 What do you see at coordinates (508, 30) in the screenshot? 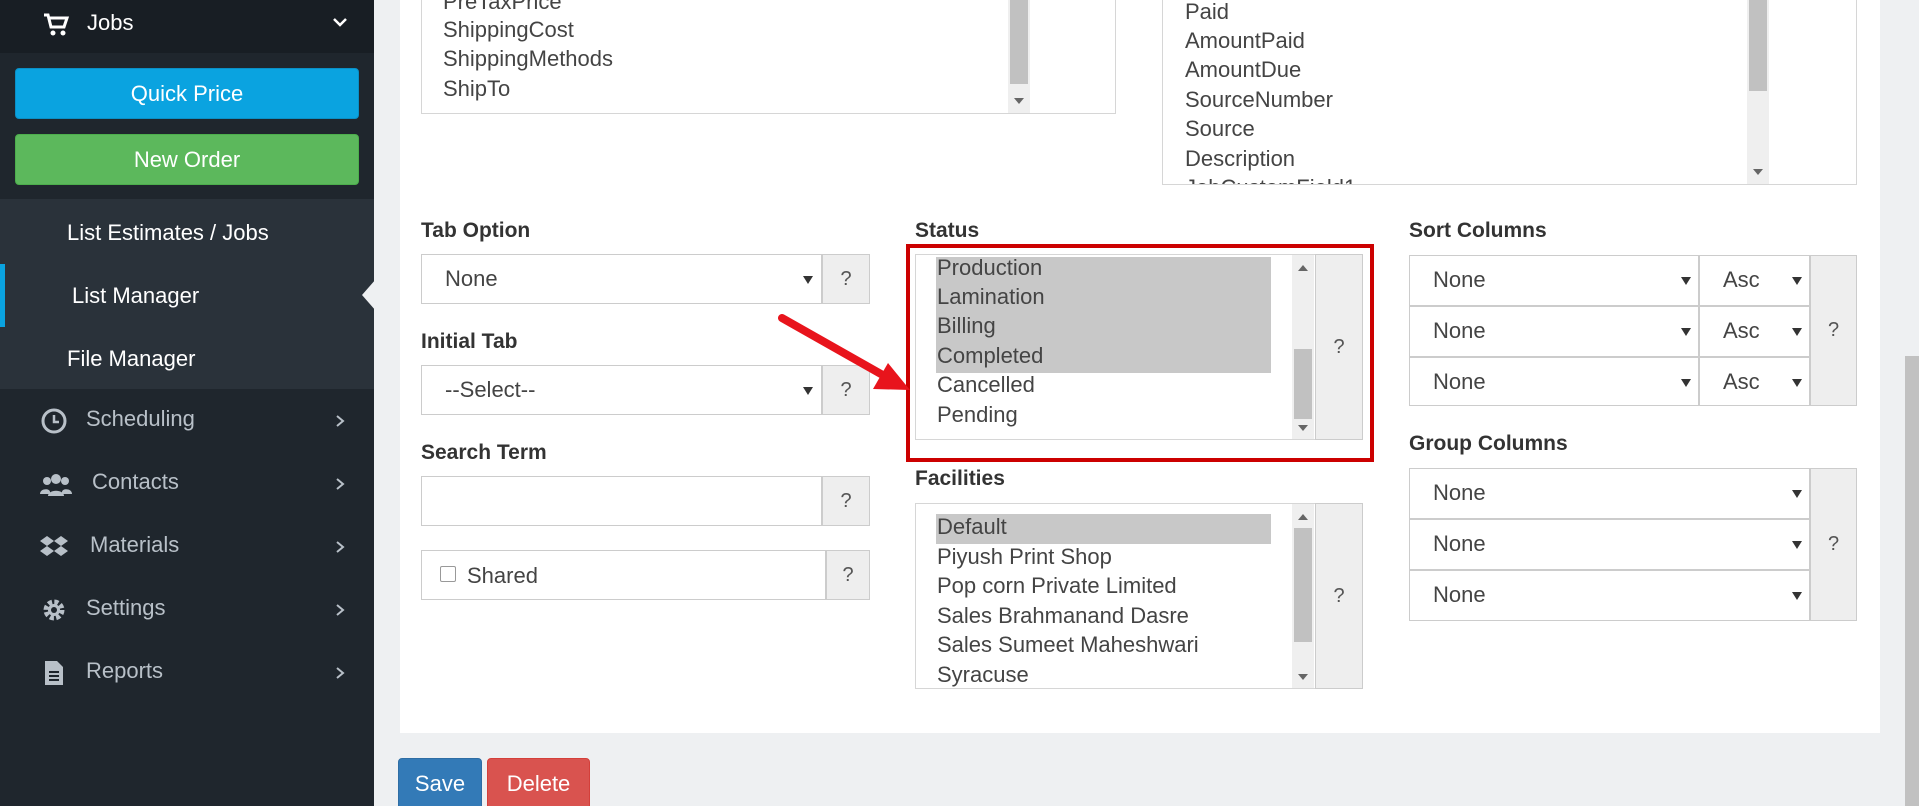
I see `list-item: ShippingCost` at bounding box center [508, 30].